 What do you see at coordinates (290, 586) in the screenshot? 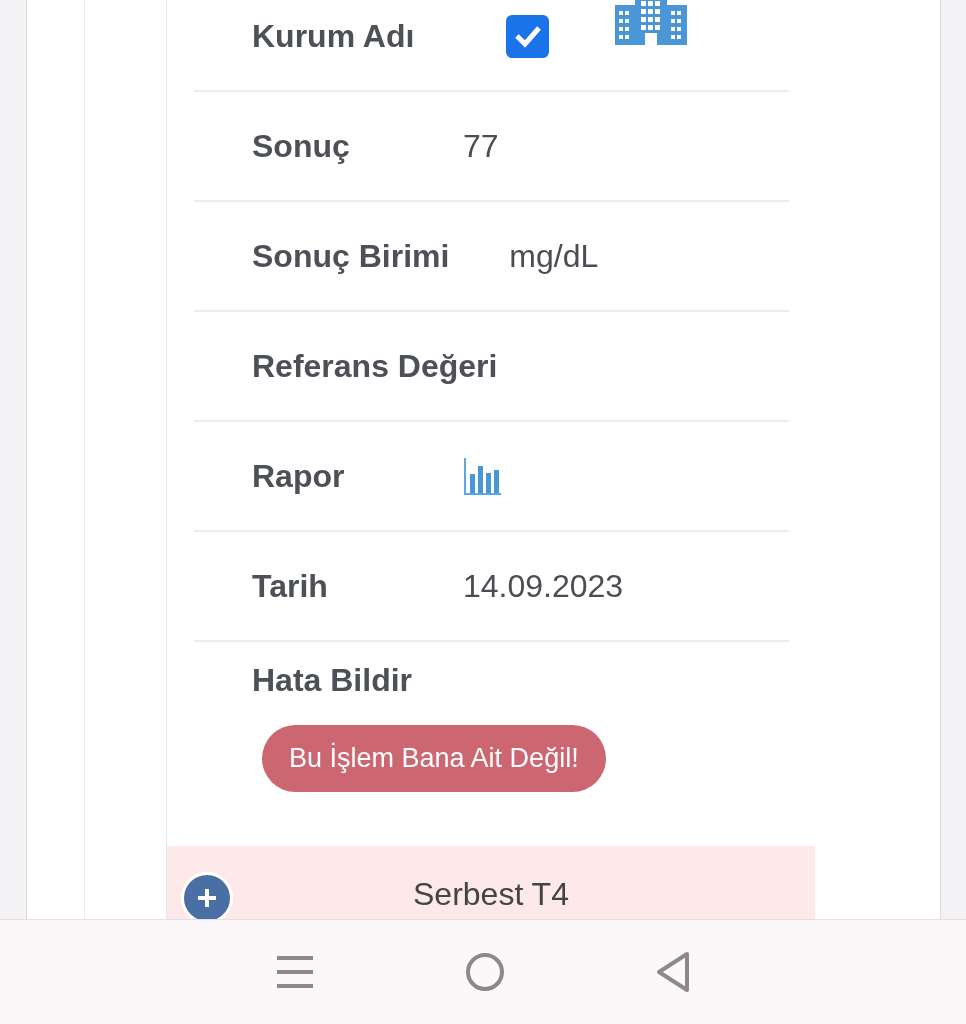
I see `field-label: Tarih` at bounding box center [290, 586].